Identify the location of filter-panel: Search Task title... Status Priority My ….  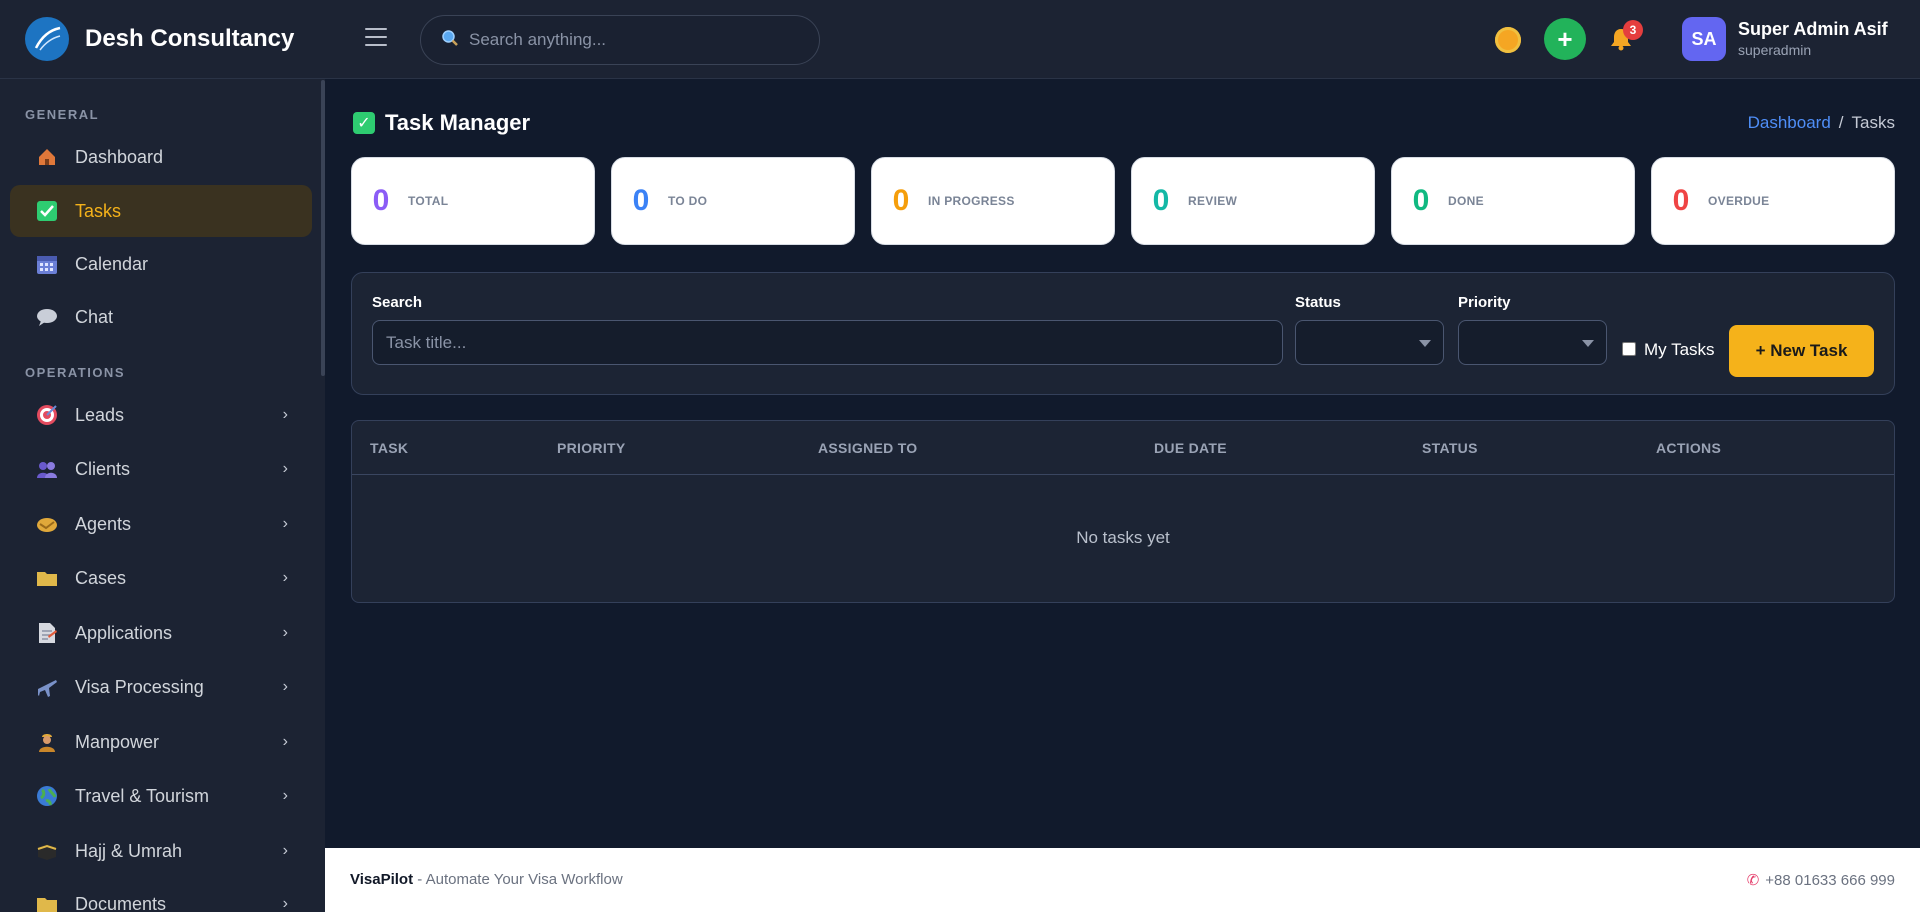
(1123, 333).